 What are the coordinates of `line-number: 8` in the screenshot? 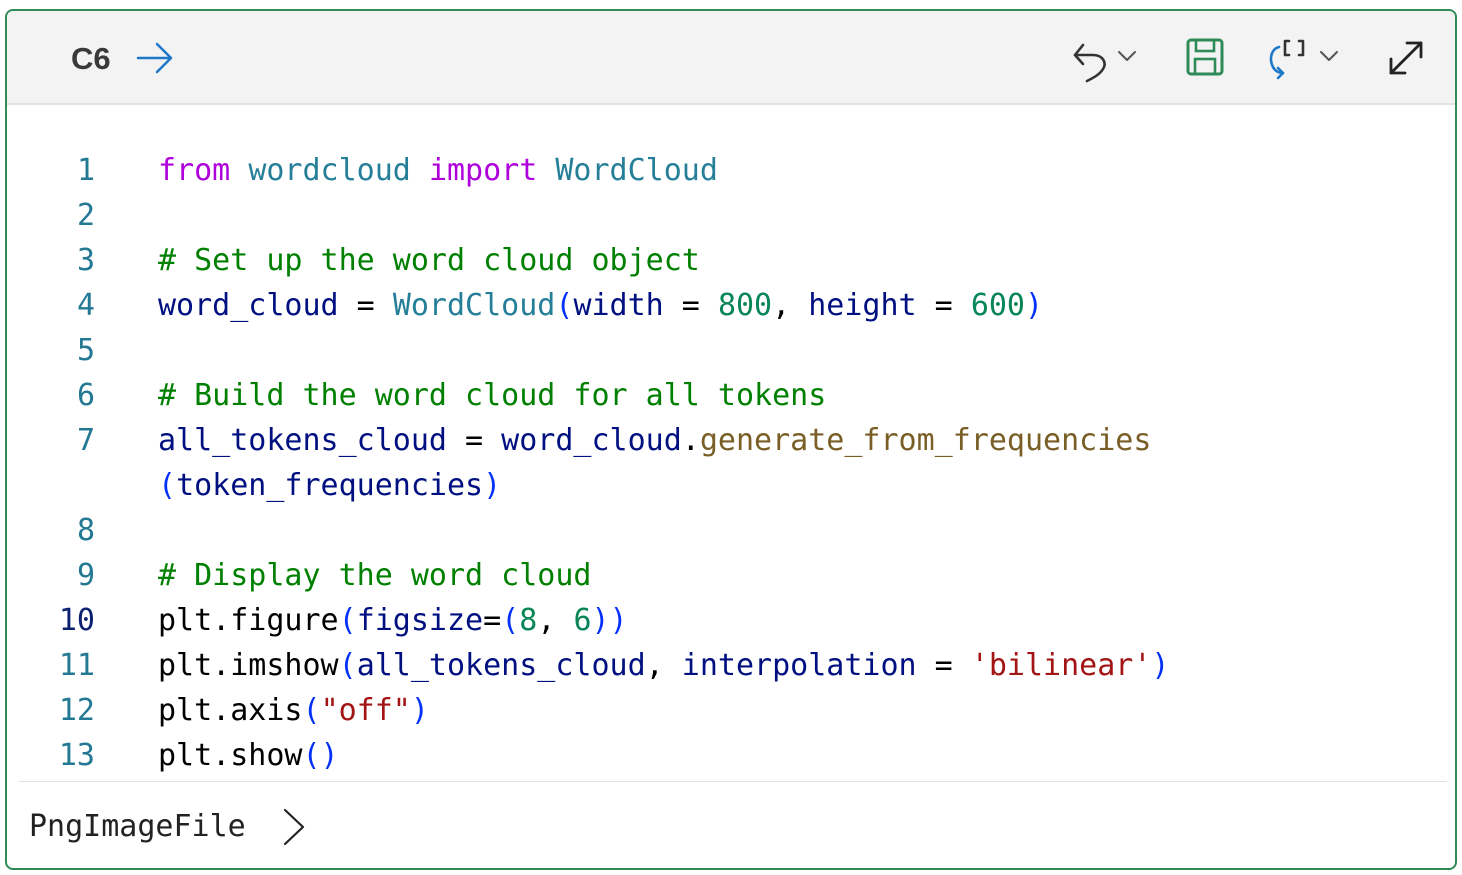 It's located at (85, 530).